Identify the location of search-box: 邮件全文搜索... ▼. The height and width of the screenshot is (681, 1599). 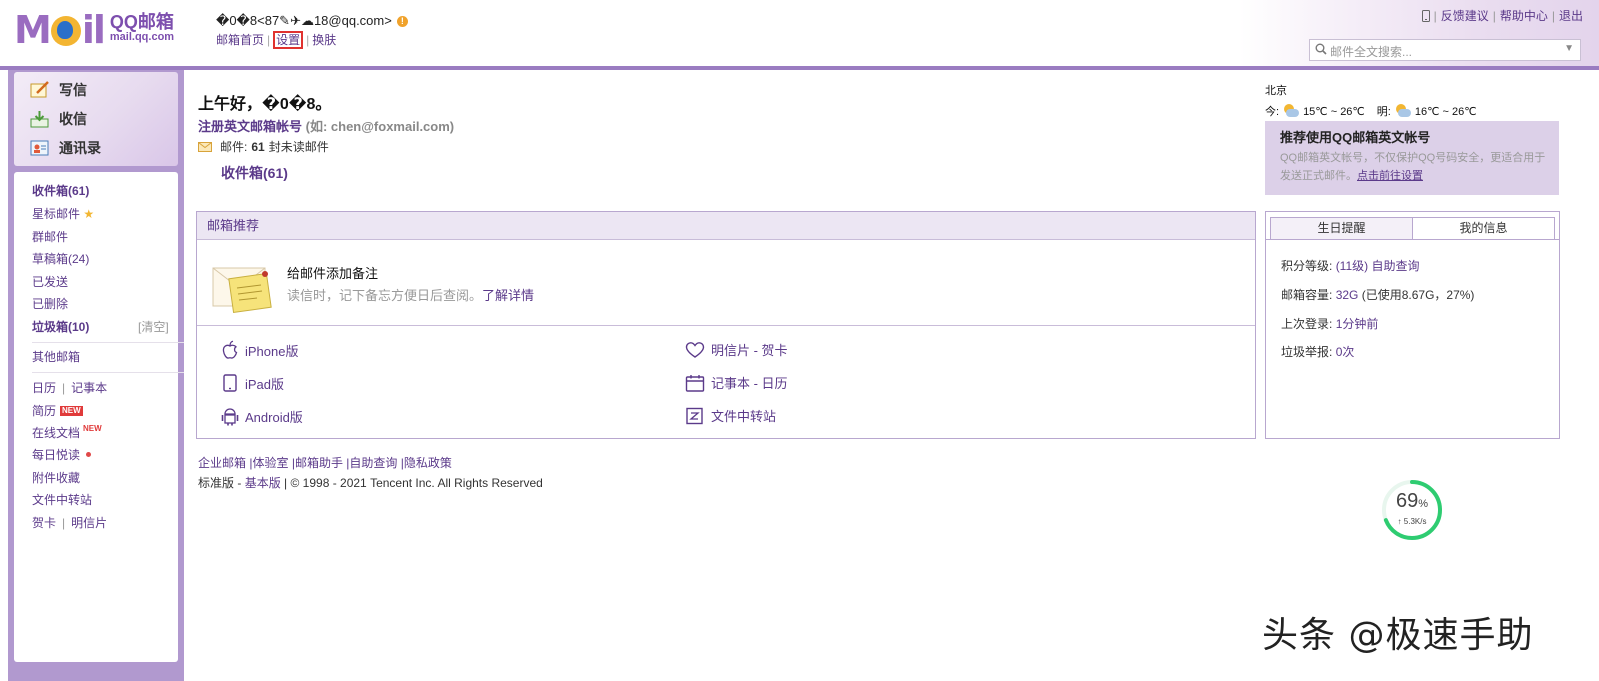
(1445, 50).